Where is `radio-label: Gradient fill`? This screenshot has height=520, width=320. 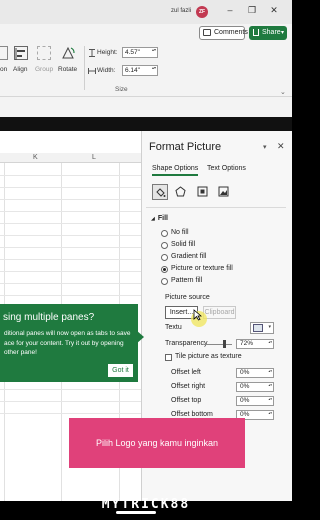 radio-label: Gradient fill is located at coordinates (189, 256).